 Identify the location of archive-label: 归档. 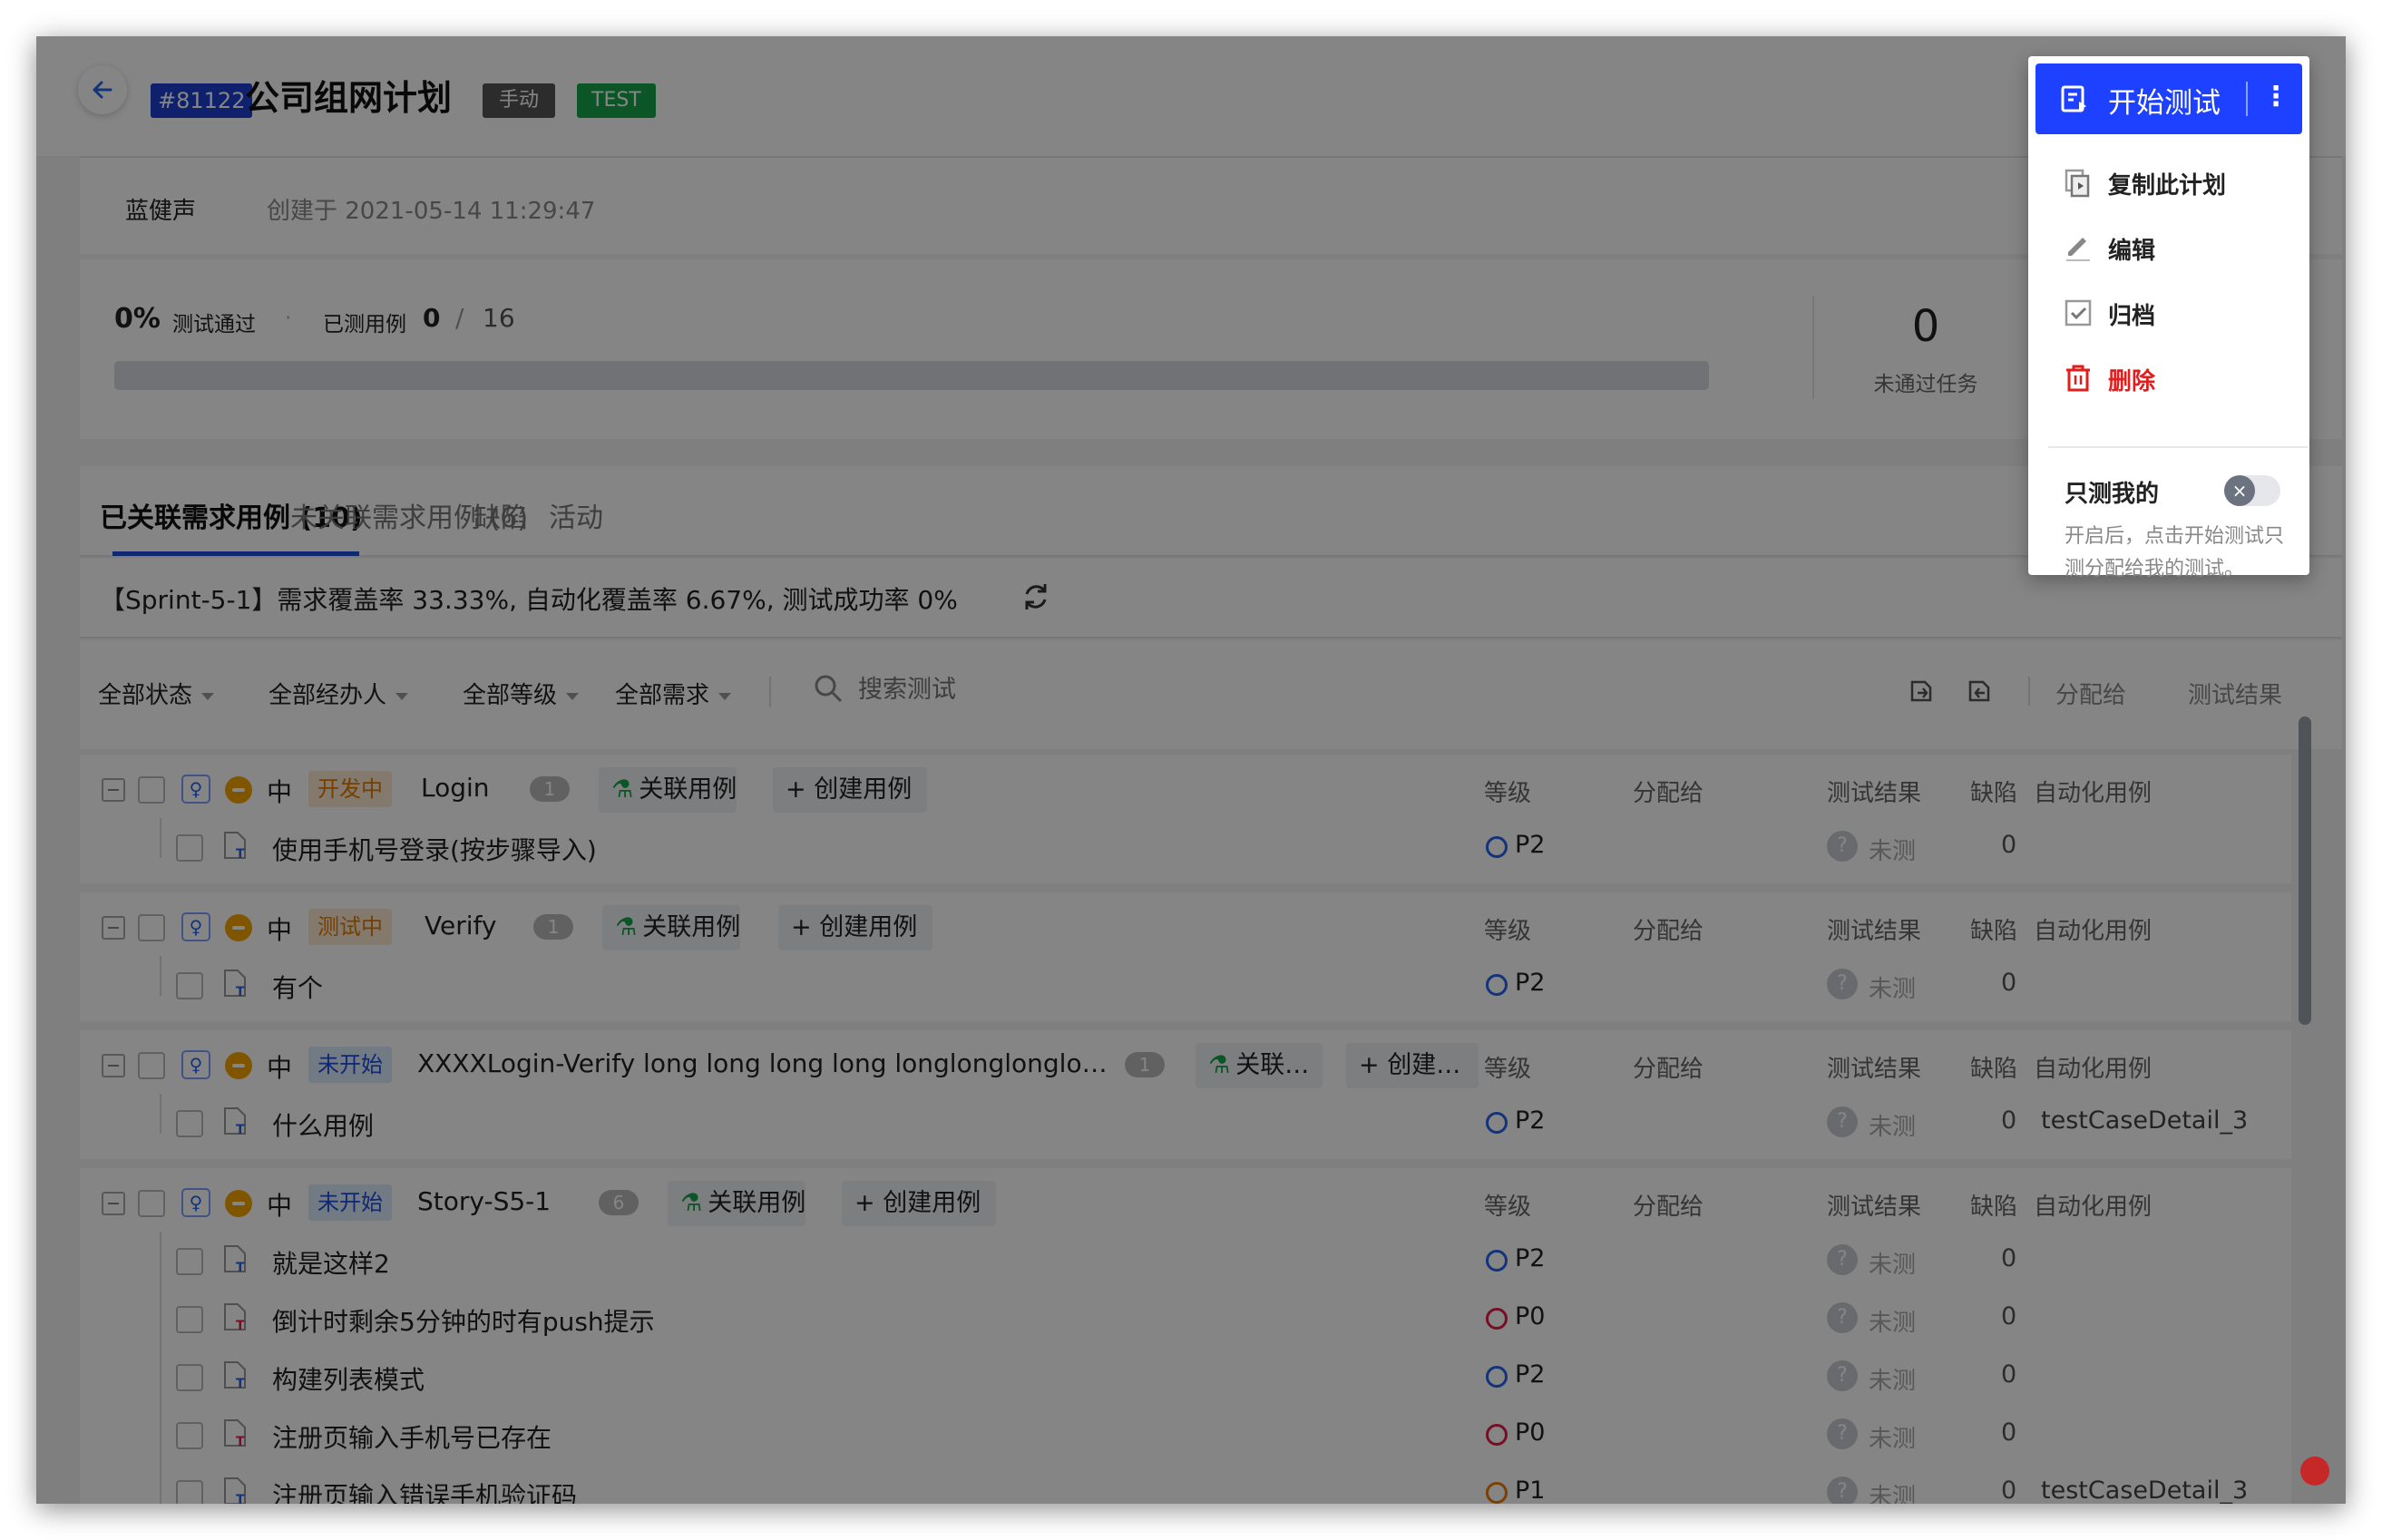
(2132, 316).